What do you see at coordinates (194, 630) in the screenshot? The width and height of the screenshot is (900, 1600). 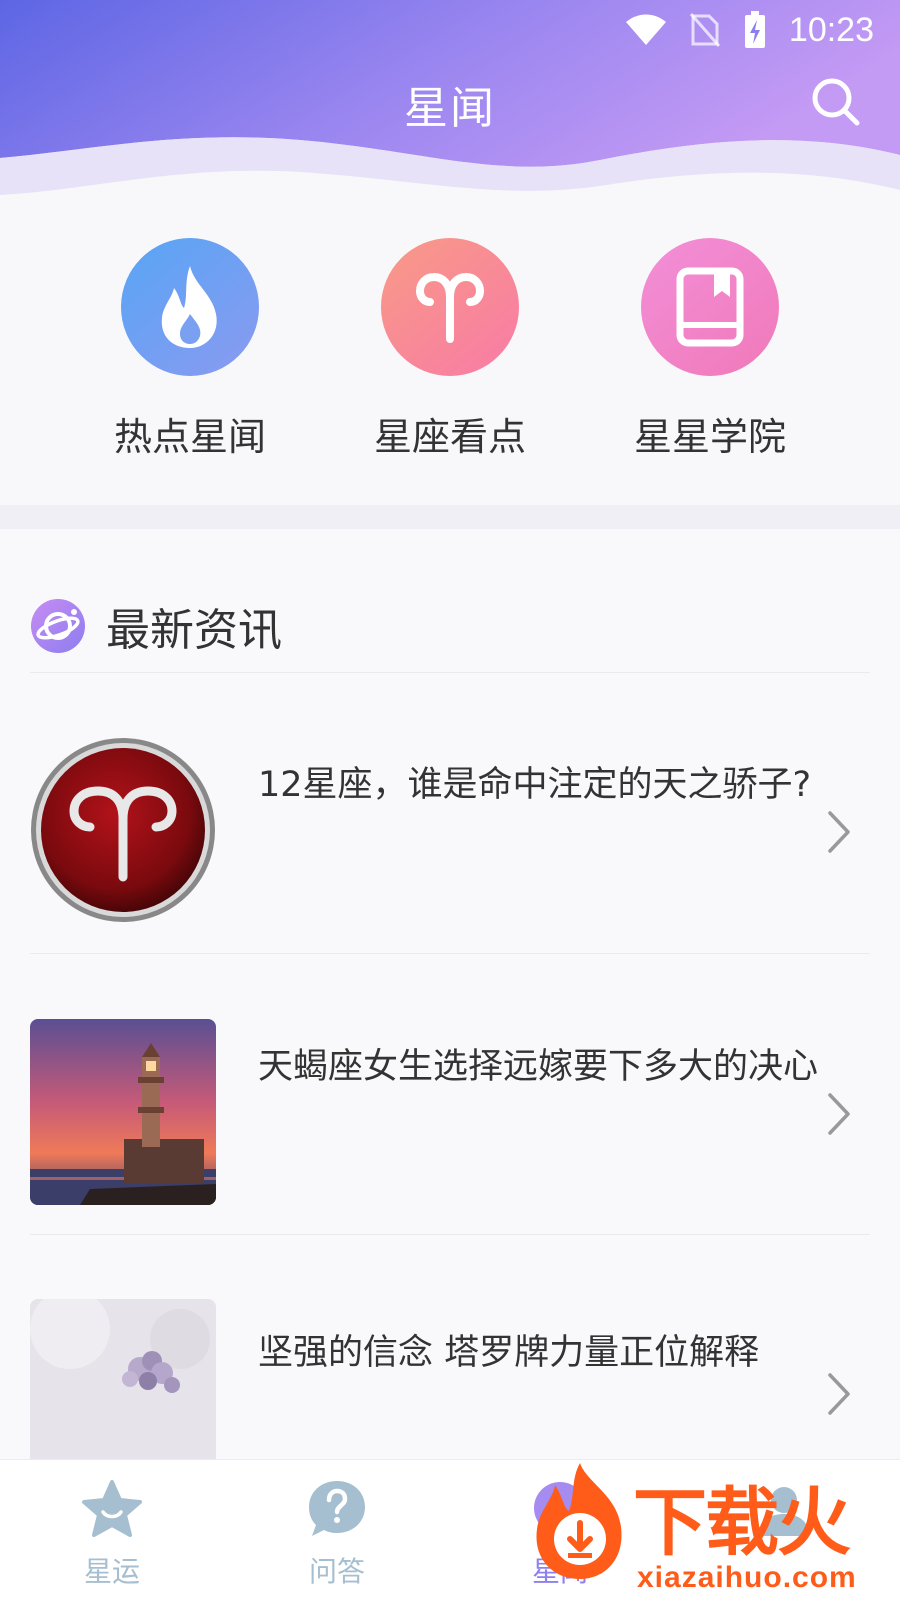 I see `section-title: 最新资讯` at bounding box center [194, 630].